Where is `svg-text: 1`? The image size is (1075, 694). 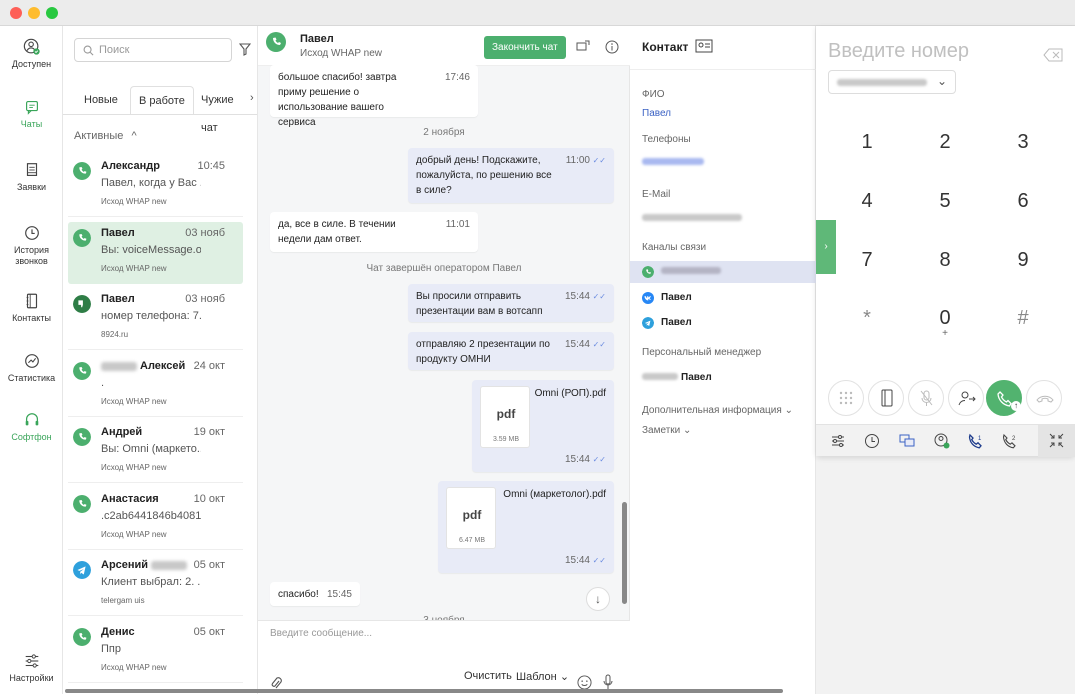 svg-text: 1 is located at coordinates (980, 439).